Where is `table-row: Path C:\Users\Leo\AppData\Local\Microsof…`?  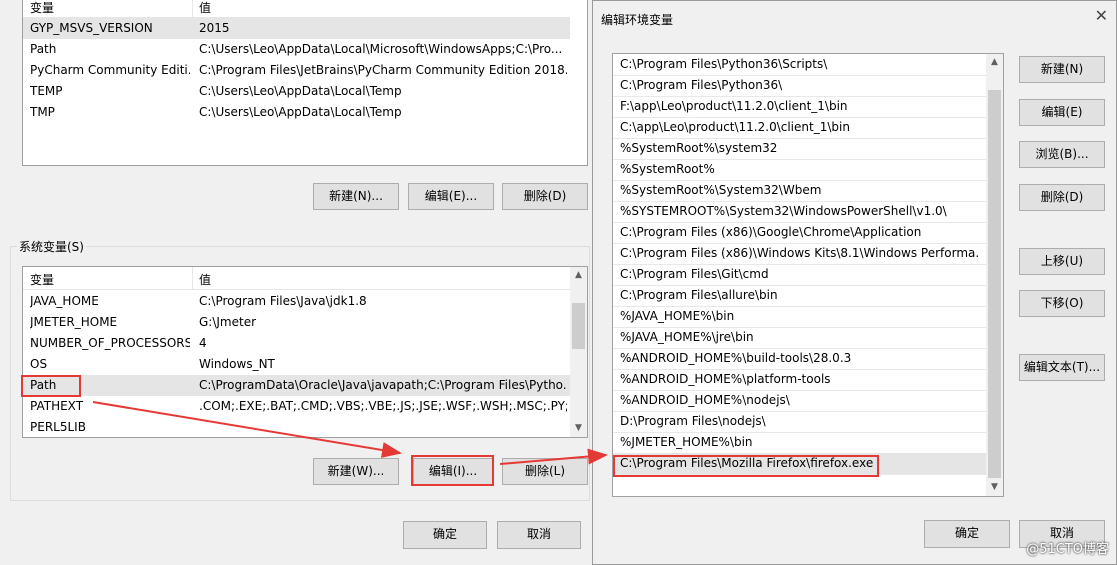
table-row: Path C:\Users\Leo\AppData\Local\Microsof… is located at coordinates (296, 49).